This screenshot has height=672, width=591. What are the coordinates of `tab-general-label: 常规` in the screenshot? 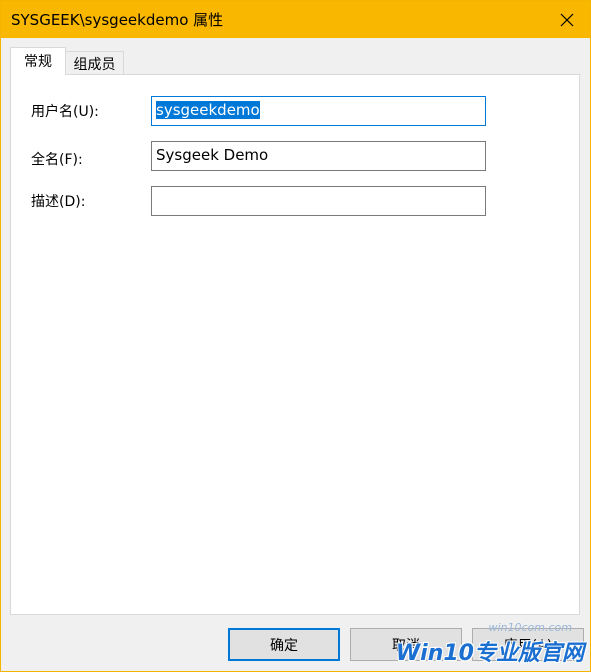 It's located at (38, 61).